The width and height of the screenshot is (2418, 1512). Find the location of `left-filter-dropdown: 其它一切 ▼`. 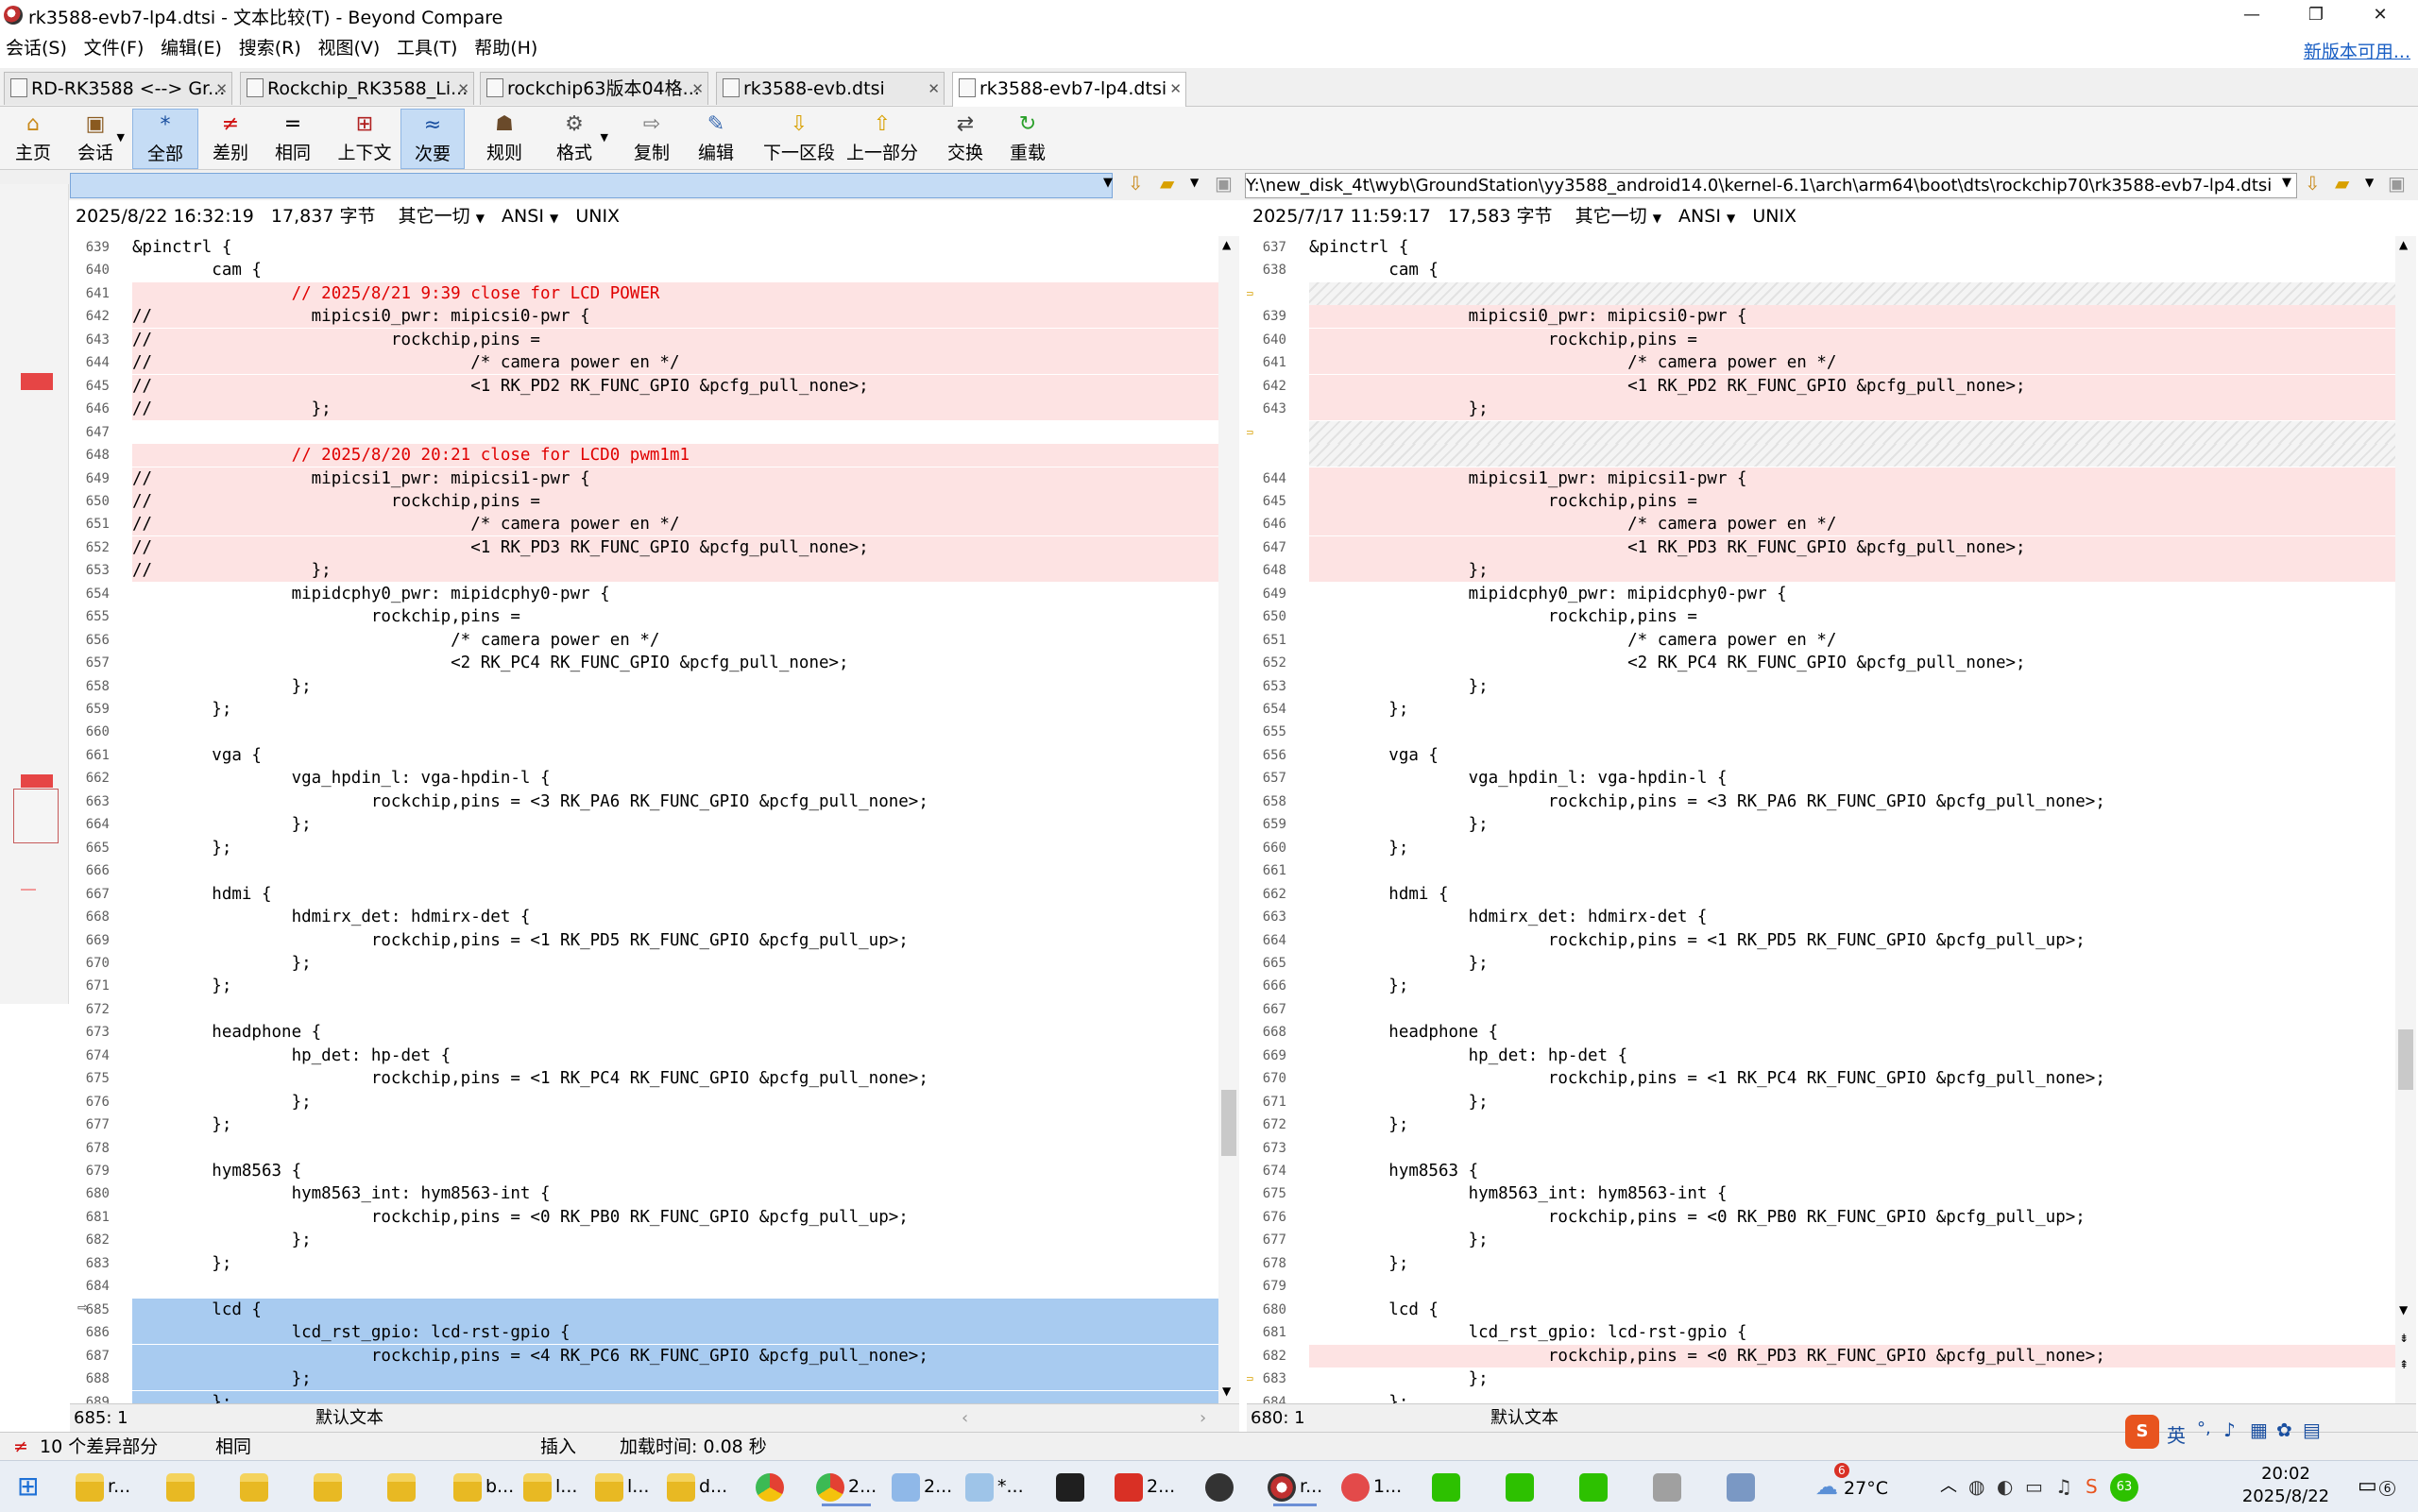

left-filter-dropdown: 其它一切 ▼ is located at coordinates (442, 216).